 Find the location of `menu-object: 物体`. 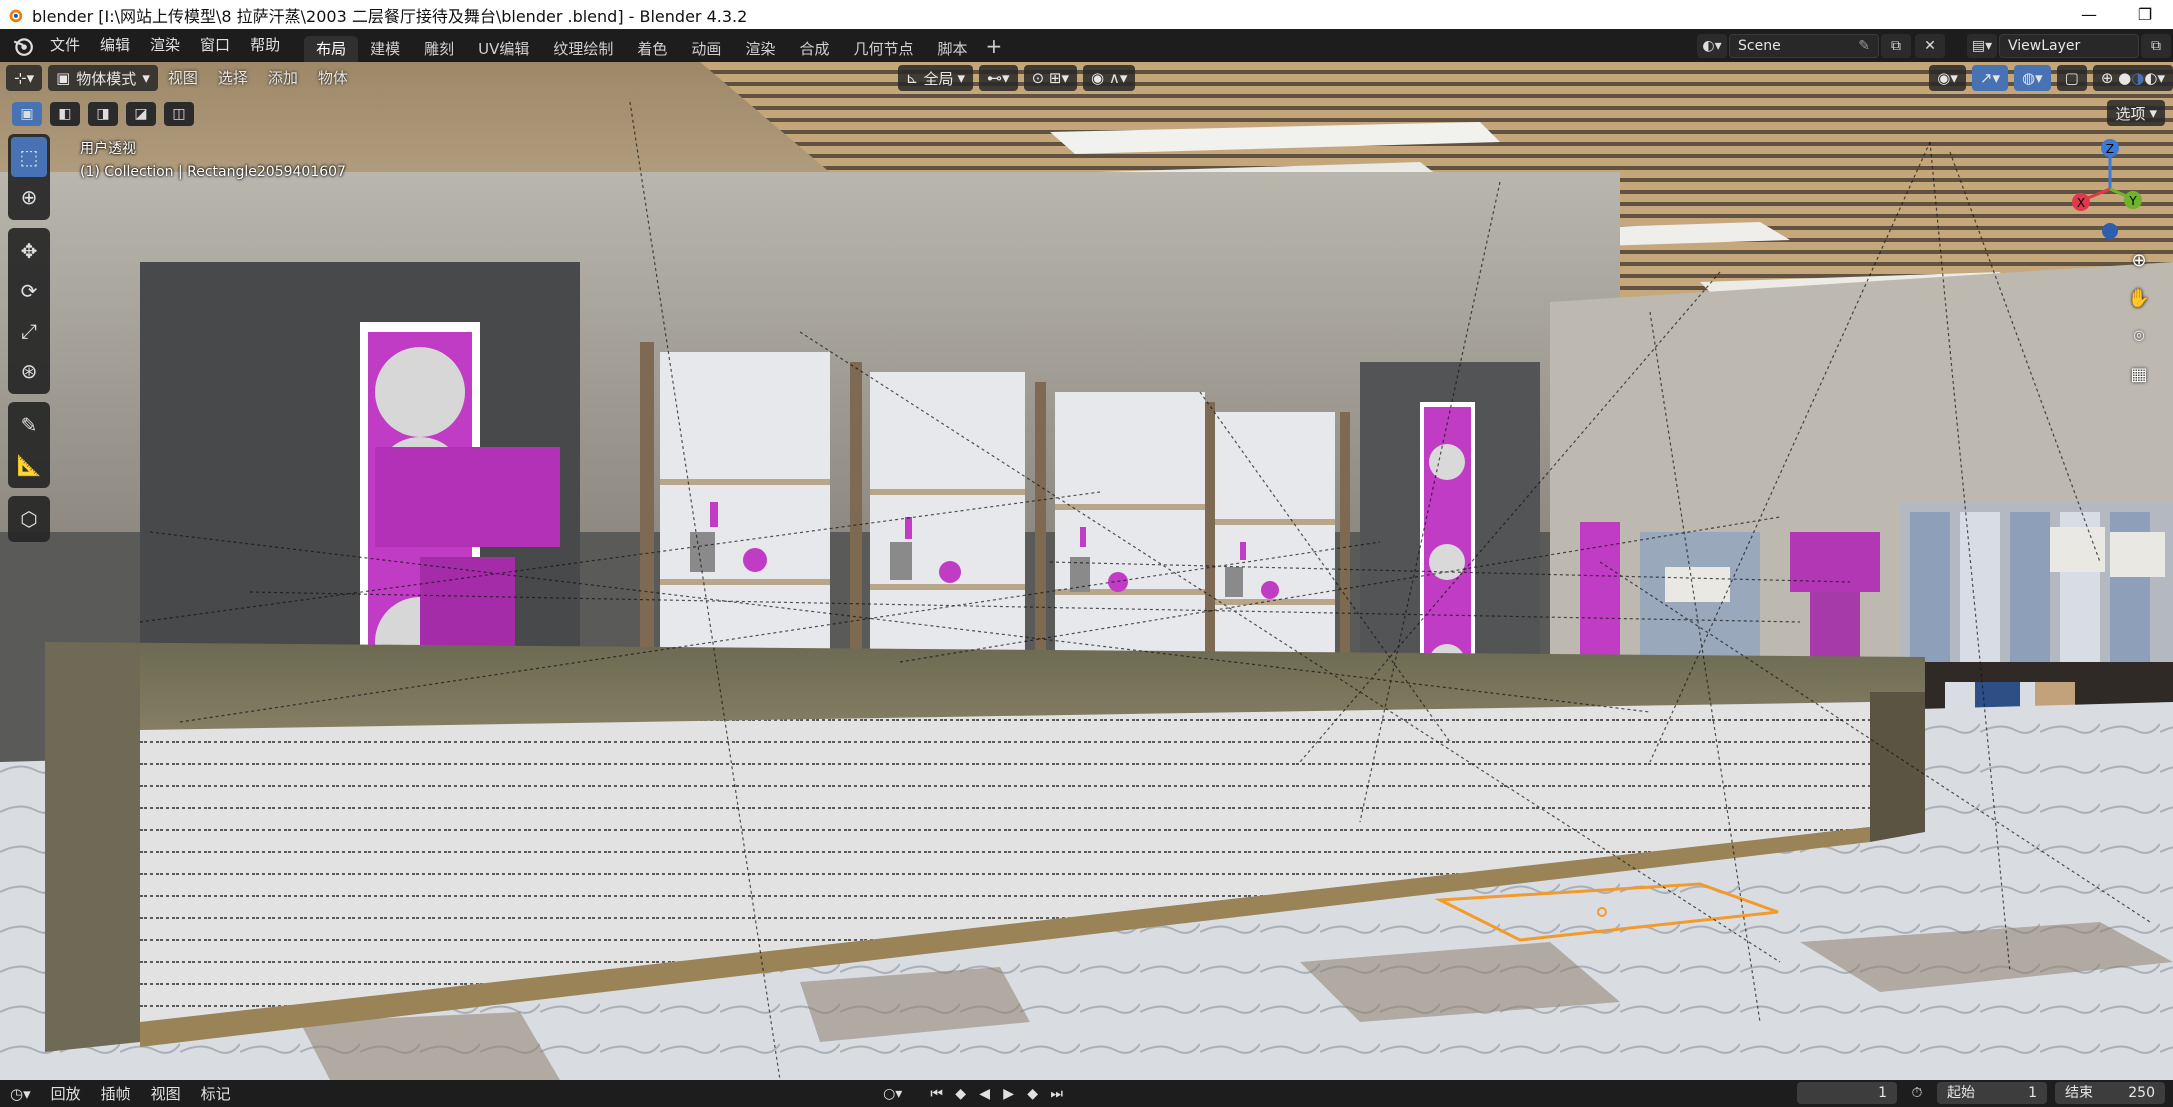

menu-object: 物体 is located at coordinates (333, 78).